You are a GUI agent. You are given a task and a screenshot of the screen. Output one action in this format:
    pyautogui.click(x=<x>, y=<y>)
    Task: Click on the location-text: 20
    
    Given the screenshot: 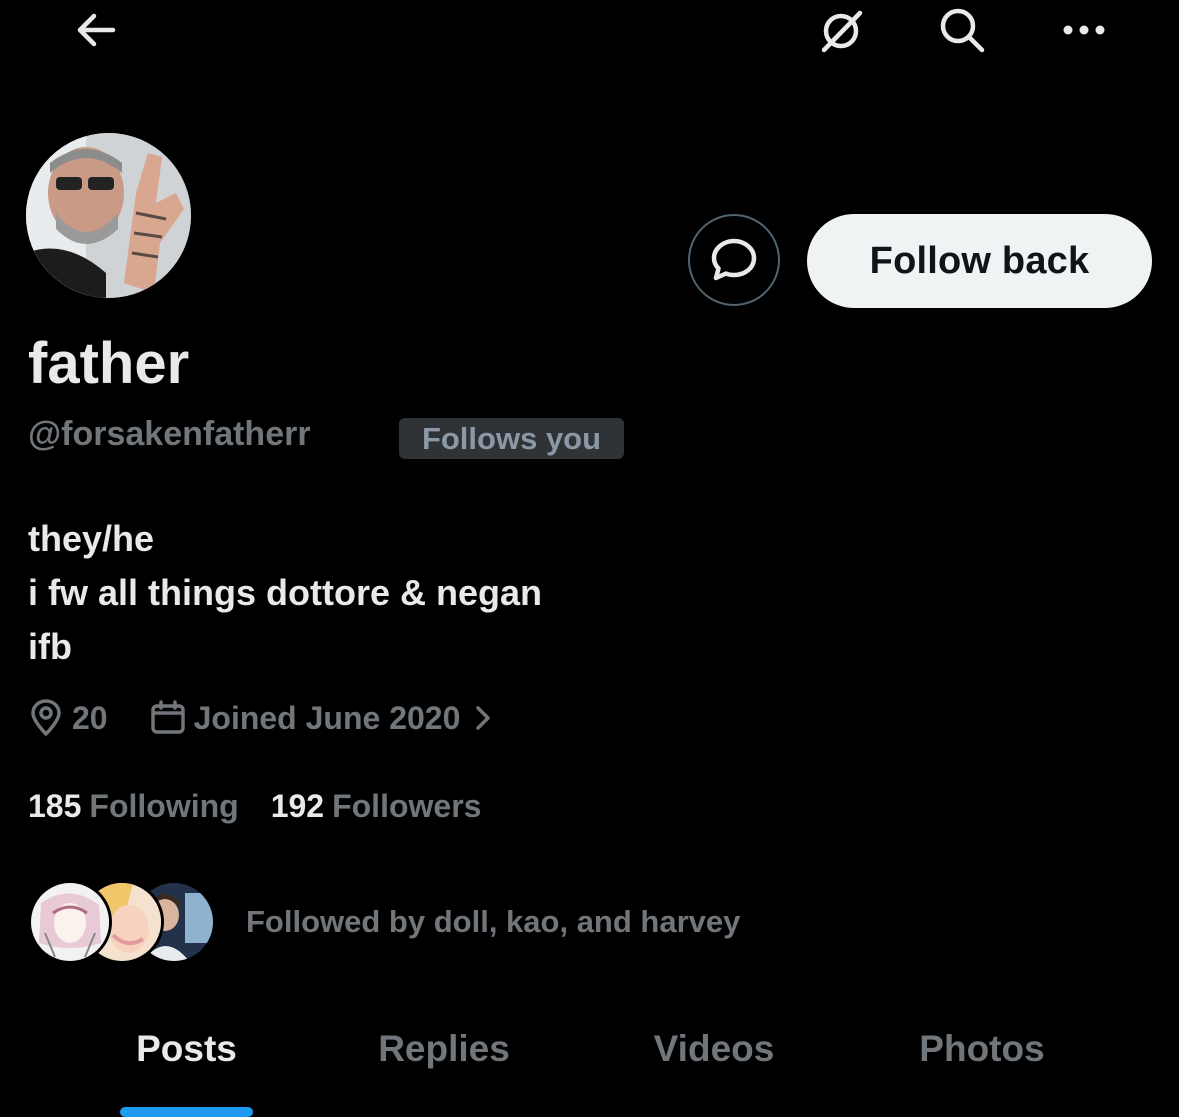 What is the action you would take?
    pyautogui.click(x=90, y=717)
    